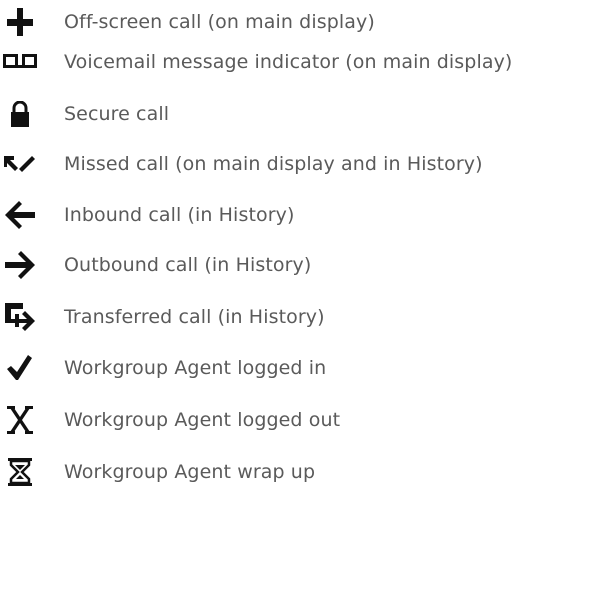 This screenshot has height=606, width=602. What do you see at coordinates (20, 215) in the screenshot?
I see `inbound-arrow-icon` at bounding box center [20, 215].